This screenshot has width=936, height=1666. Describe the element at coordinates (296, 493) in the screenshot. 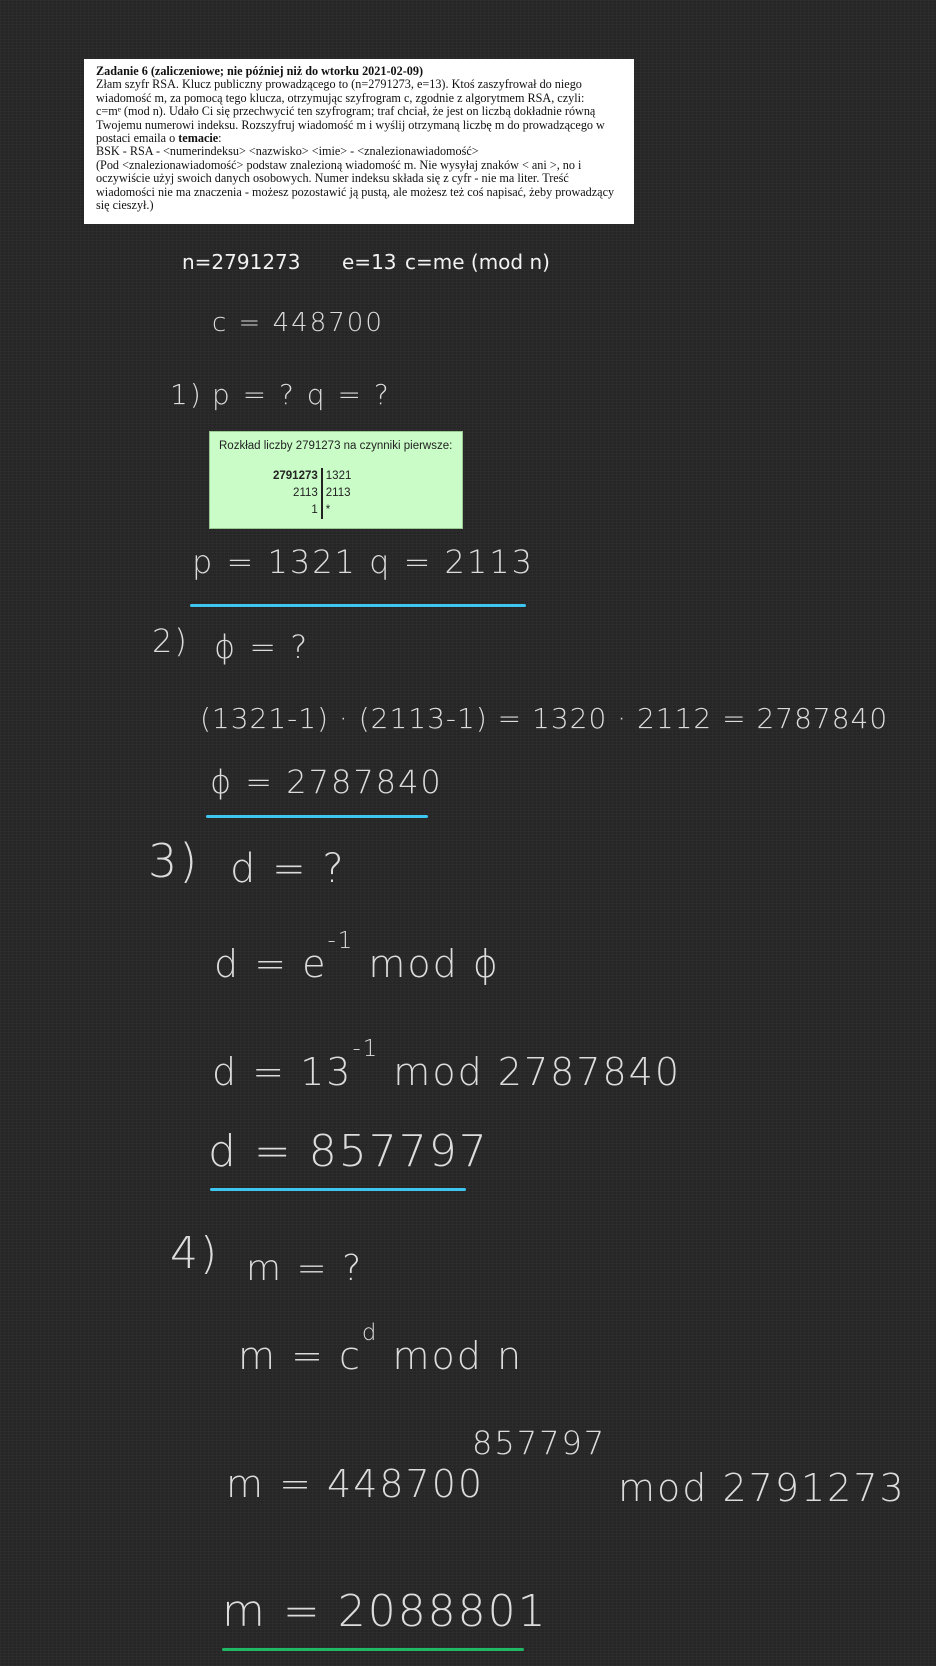

I see `factor-dividend: 2113` at that location.